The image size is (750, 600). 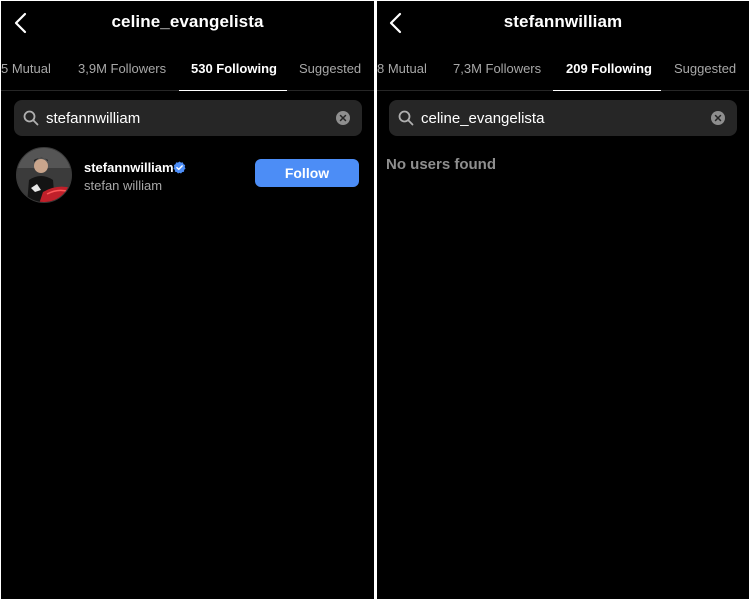 What do you see at coordinates (497, 68) in the screenshot?
I see `tab-followers: 7,3M Followers` at bounding box center [497, 68].